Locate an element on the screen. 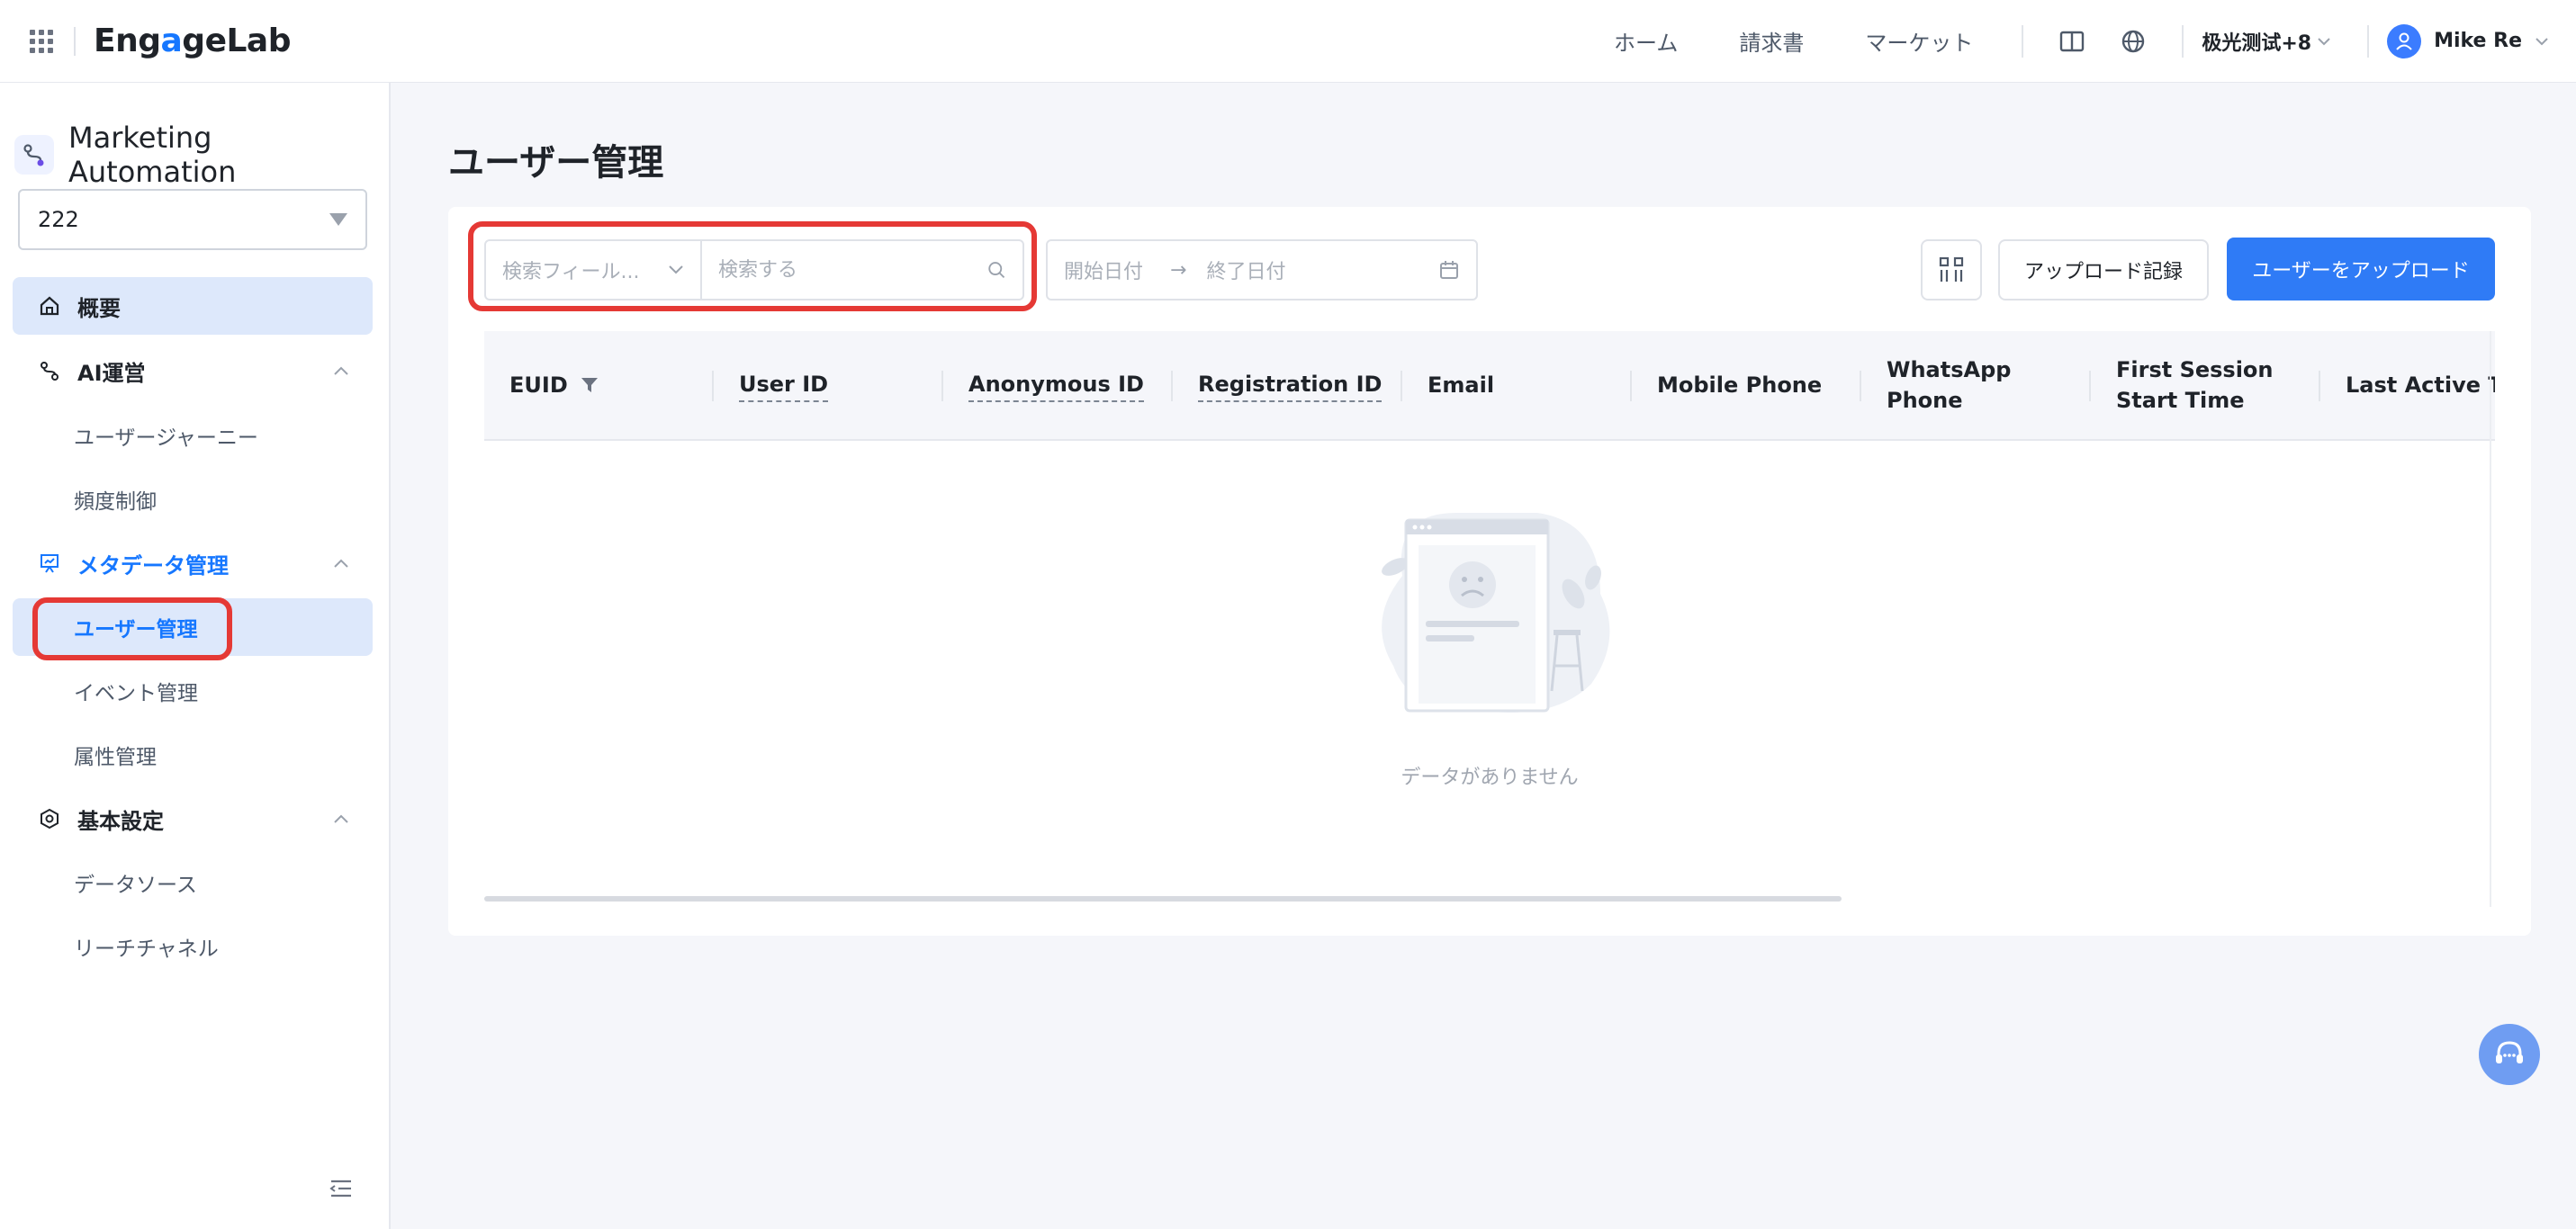 Image resolution: width=2576 pixels, height=1229 pixels. top-bar: EngageLab ホーム 請求書 マーケット 极光测试+8 Mike Re is located at coordinates (1288, 41).